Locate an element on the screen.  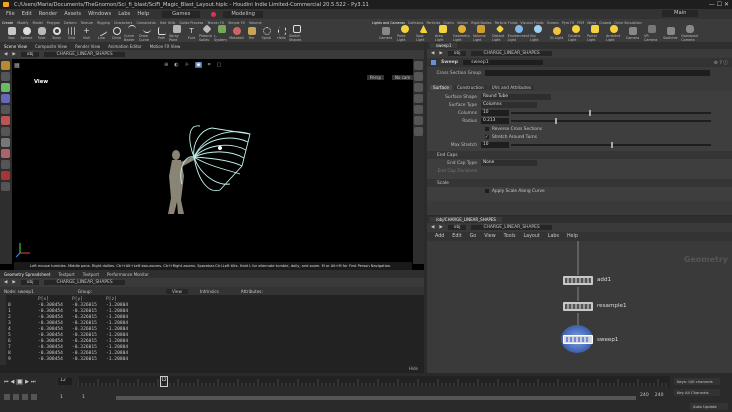
shelf-tab: Hair Utils is located at coordinates (168, 23).